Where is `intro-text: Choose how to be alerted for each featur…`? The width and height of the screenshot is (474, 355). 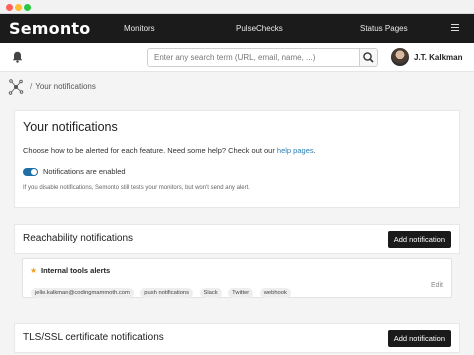
intro-text: Choose how to be alerted for each featur… is located at coordinates (169, 150).